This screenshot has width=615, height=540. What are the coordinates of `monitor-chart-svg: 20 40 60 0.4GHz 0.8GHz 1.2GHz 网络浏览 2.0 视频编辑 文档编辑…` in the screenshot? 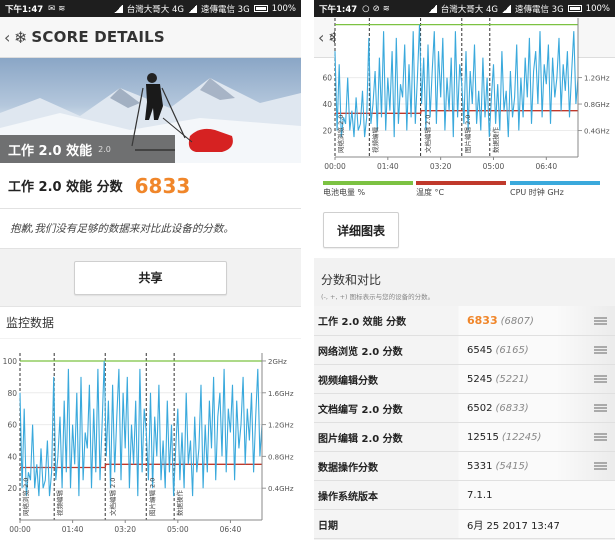 It's located at (466, 94).